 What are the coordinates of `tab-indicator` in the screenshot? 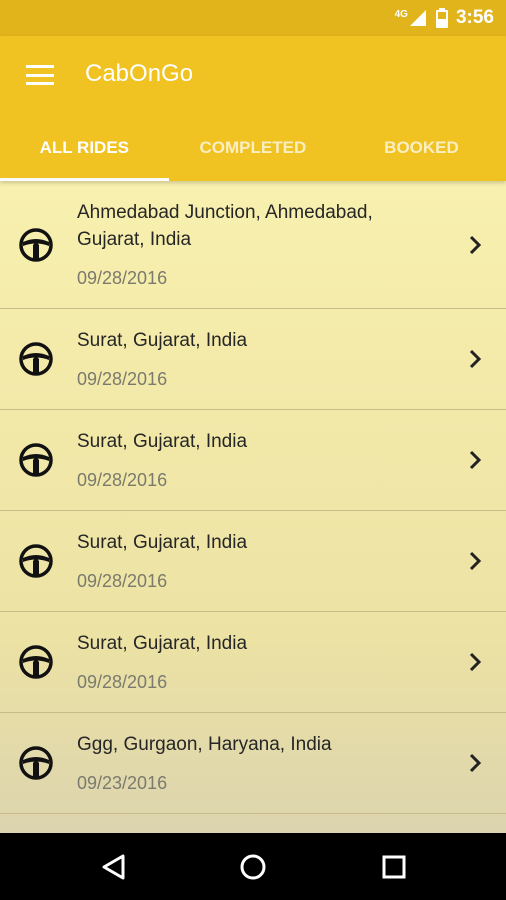 It's located at (84, 179).